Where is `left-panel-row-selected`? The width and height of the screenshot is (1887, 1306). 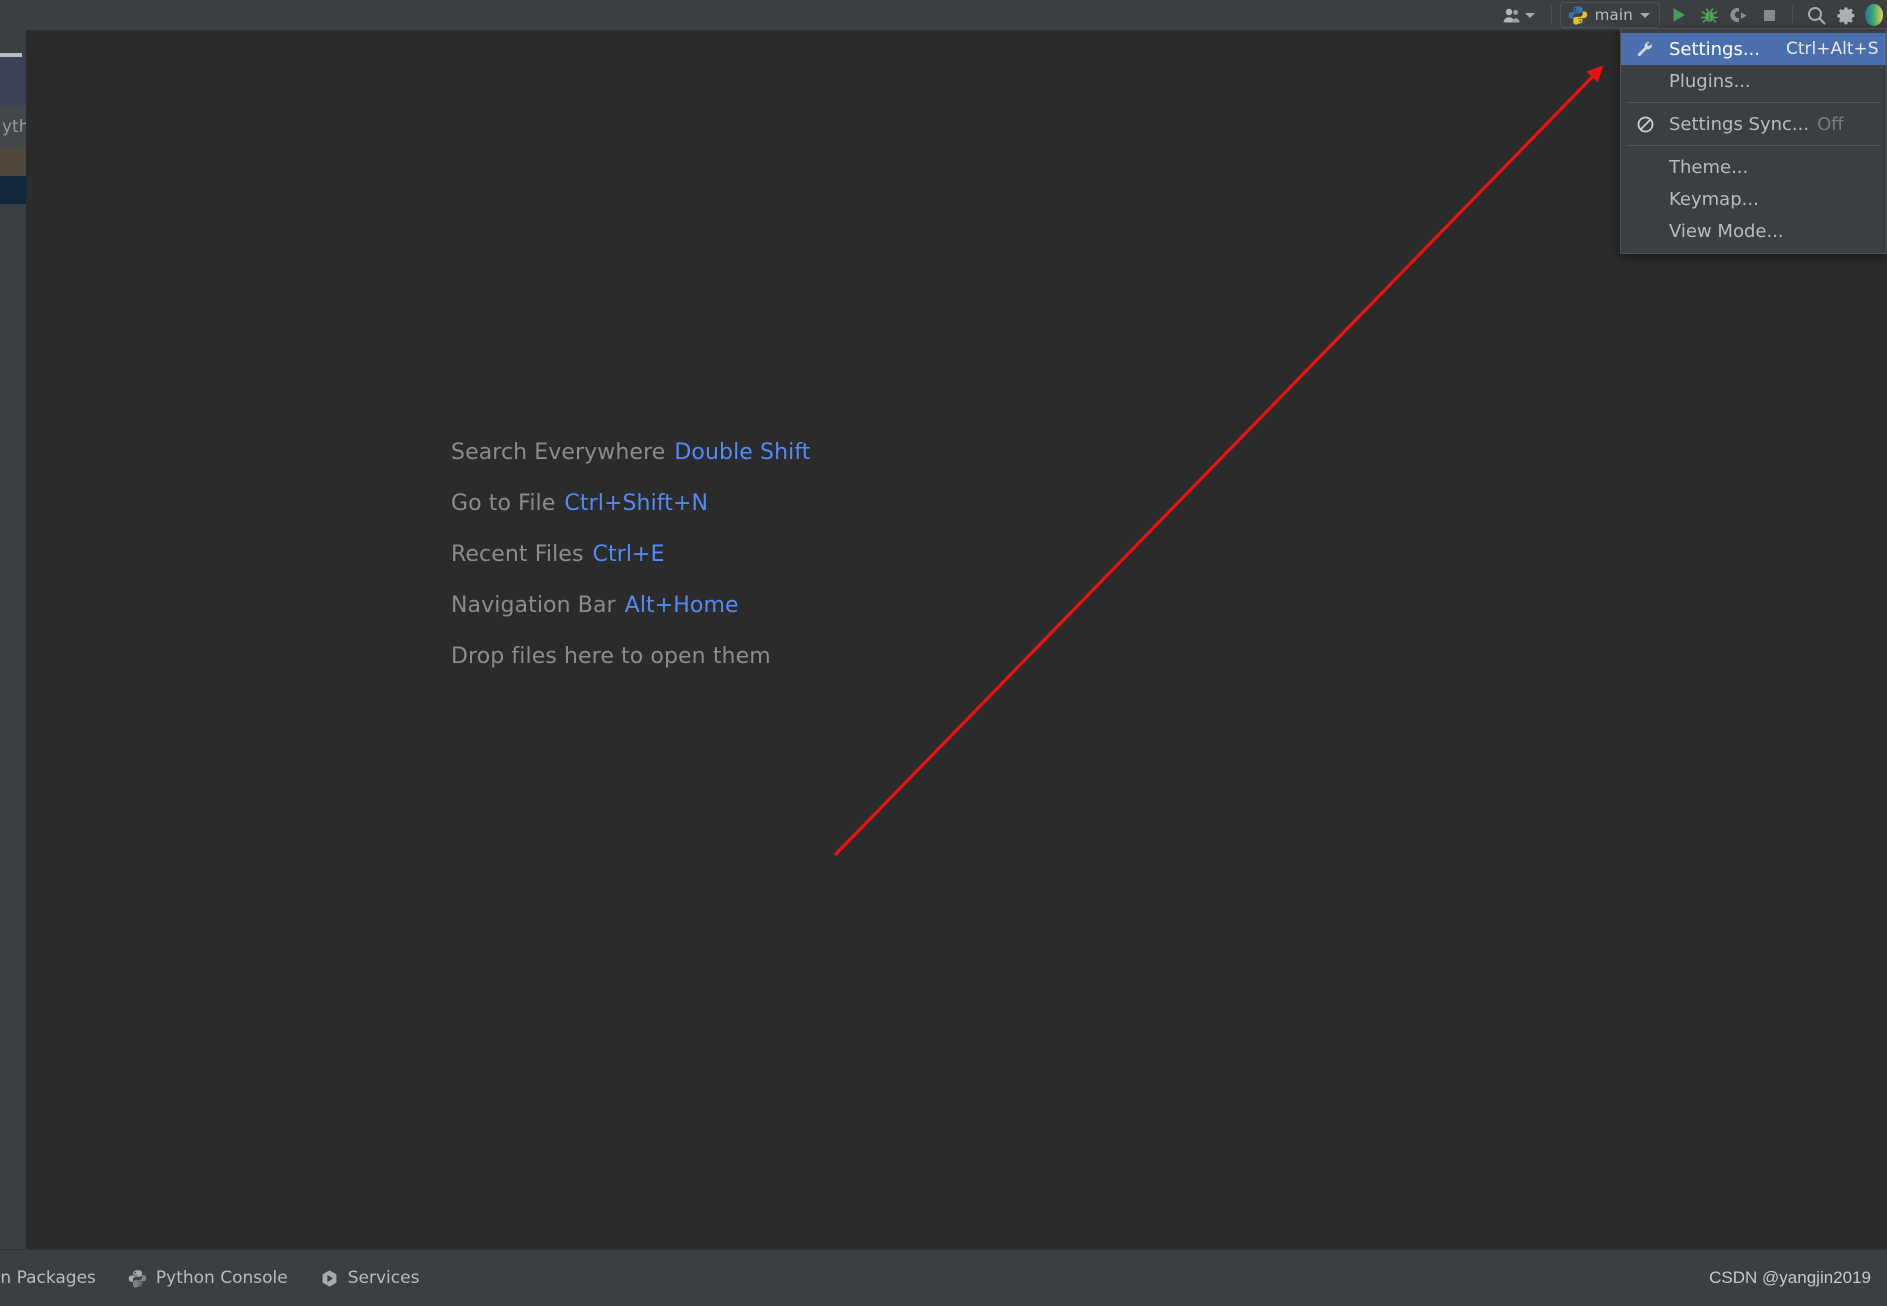 left-panel-row-selected is located at coordinates (13, 190).